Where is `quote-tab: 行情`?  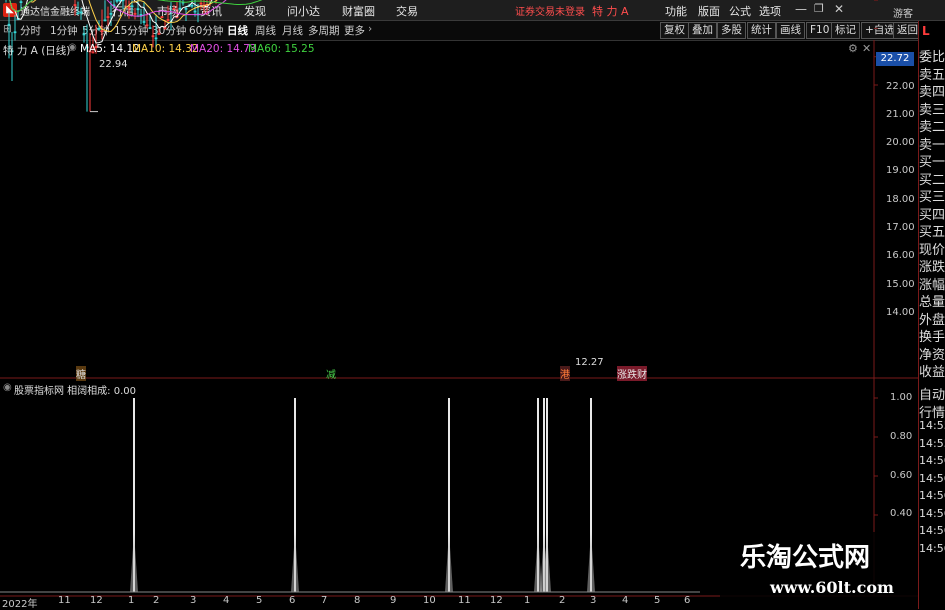
quote-tab: 行情 is located at coordinates (932, 411).